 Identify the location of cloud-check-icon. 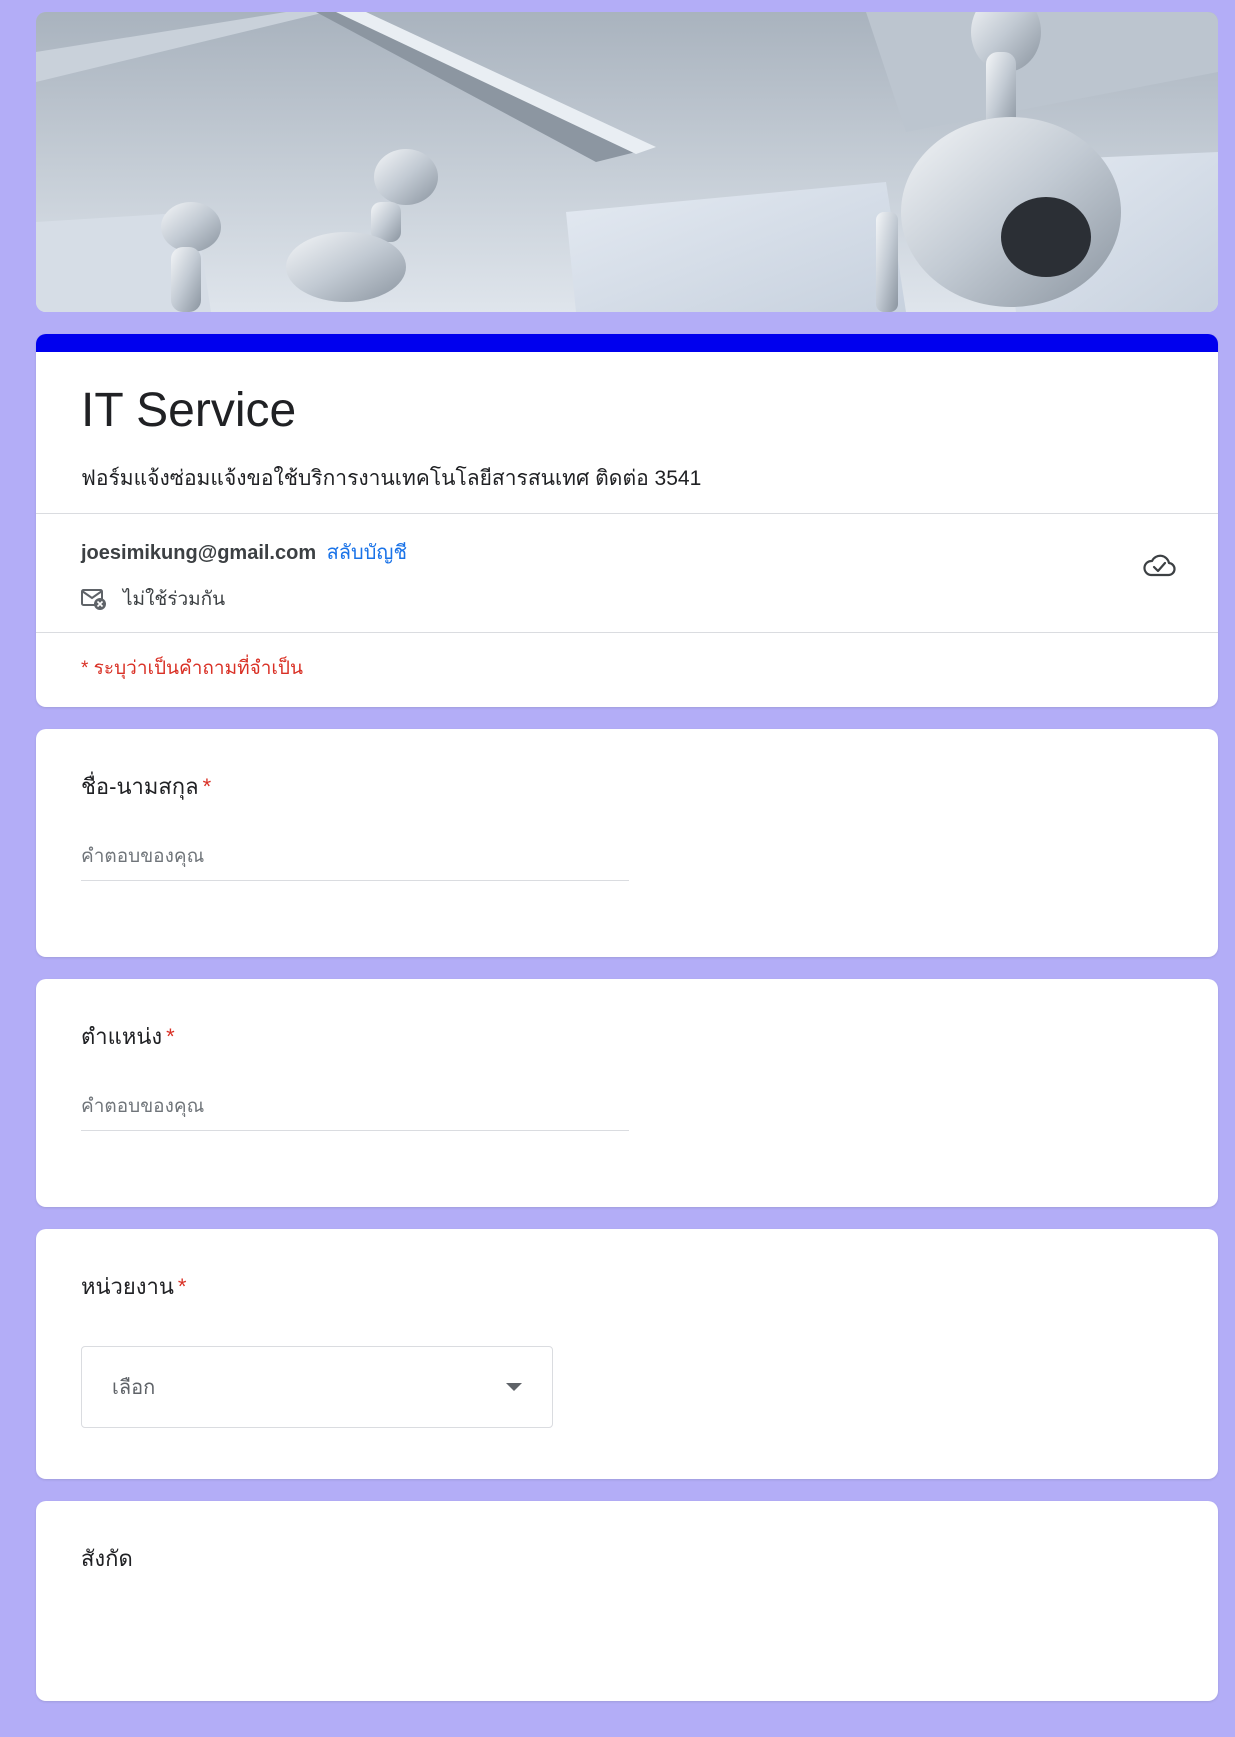
(1159, 565).